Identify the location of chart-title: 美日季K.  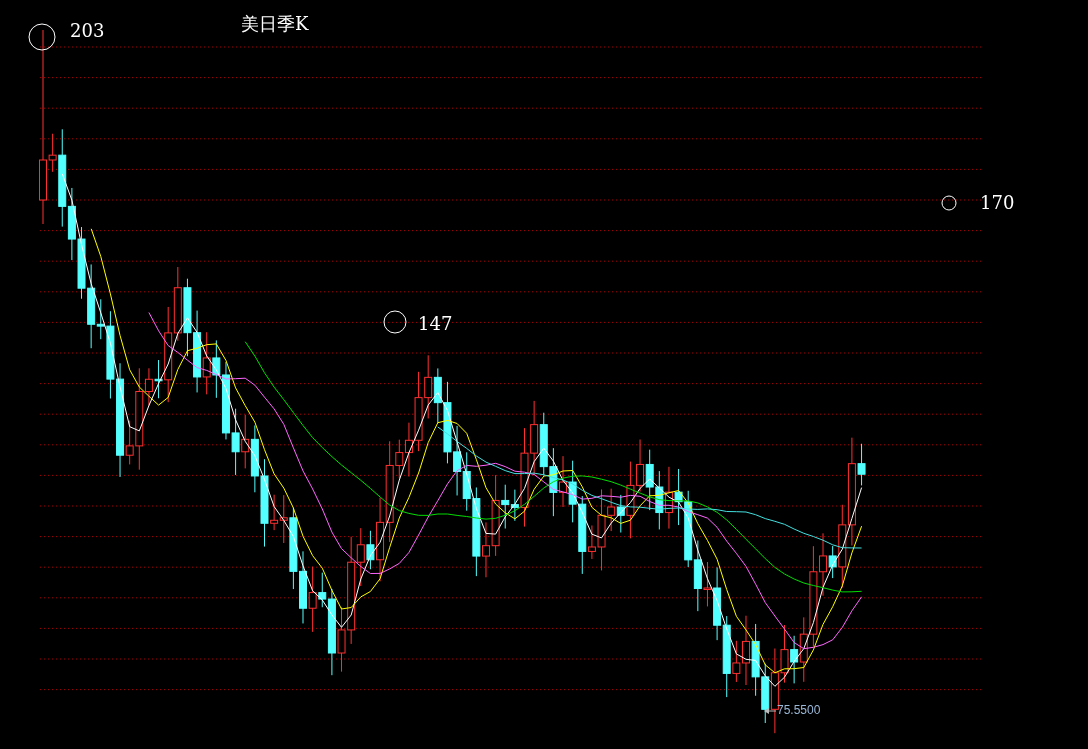
(275, 24).